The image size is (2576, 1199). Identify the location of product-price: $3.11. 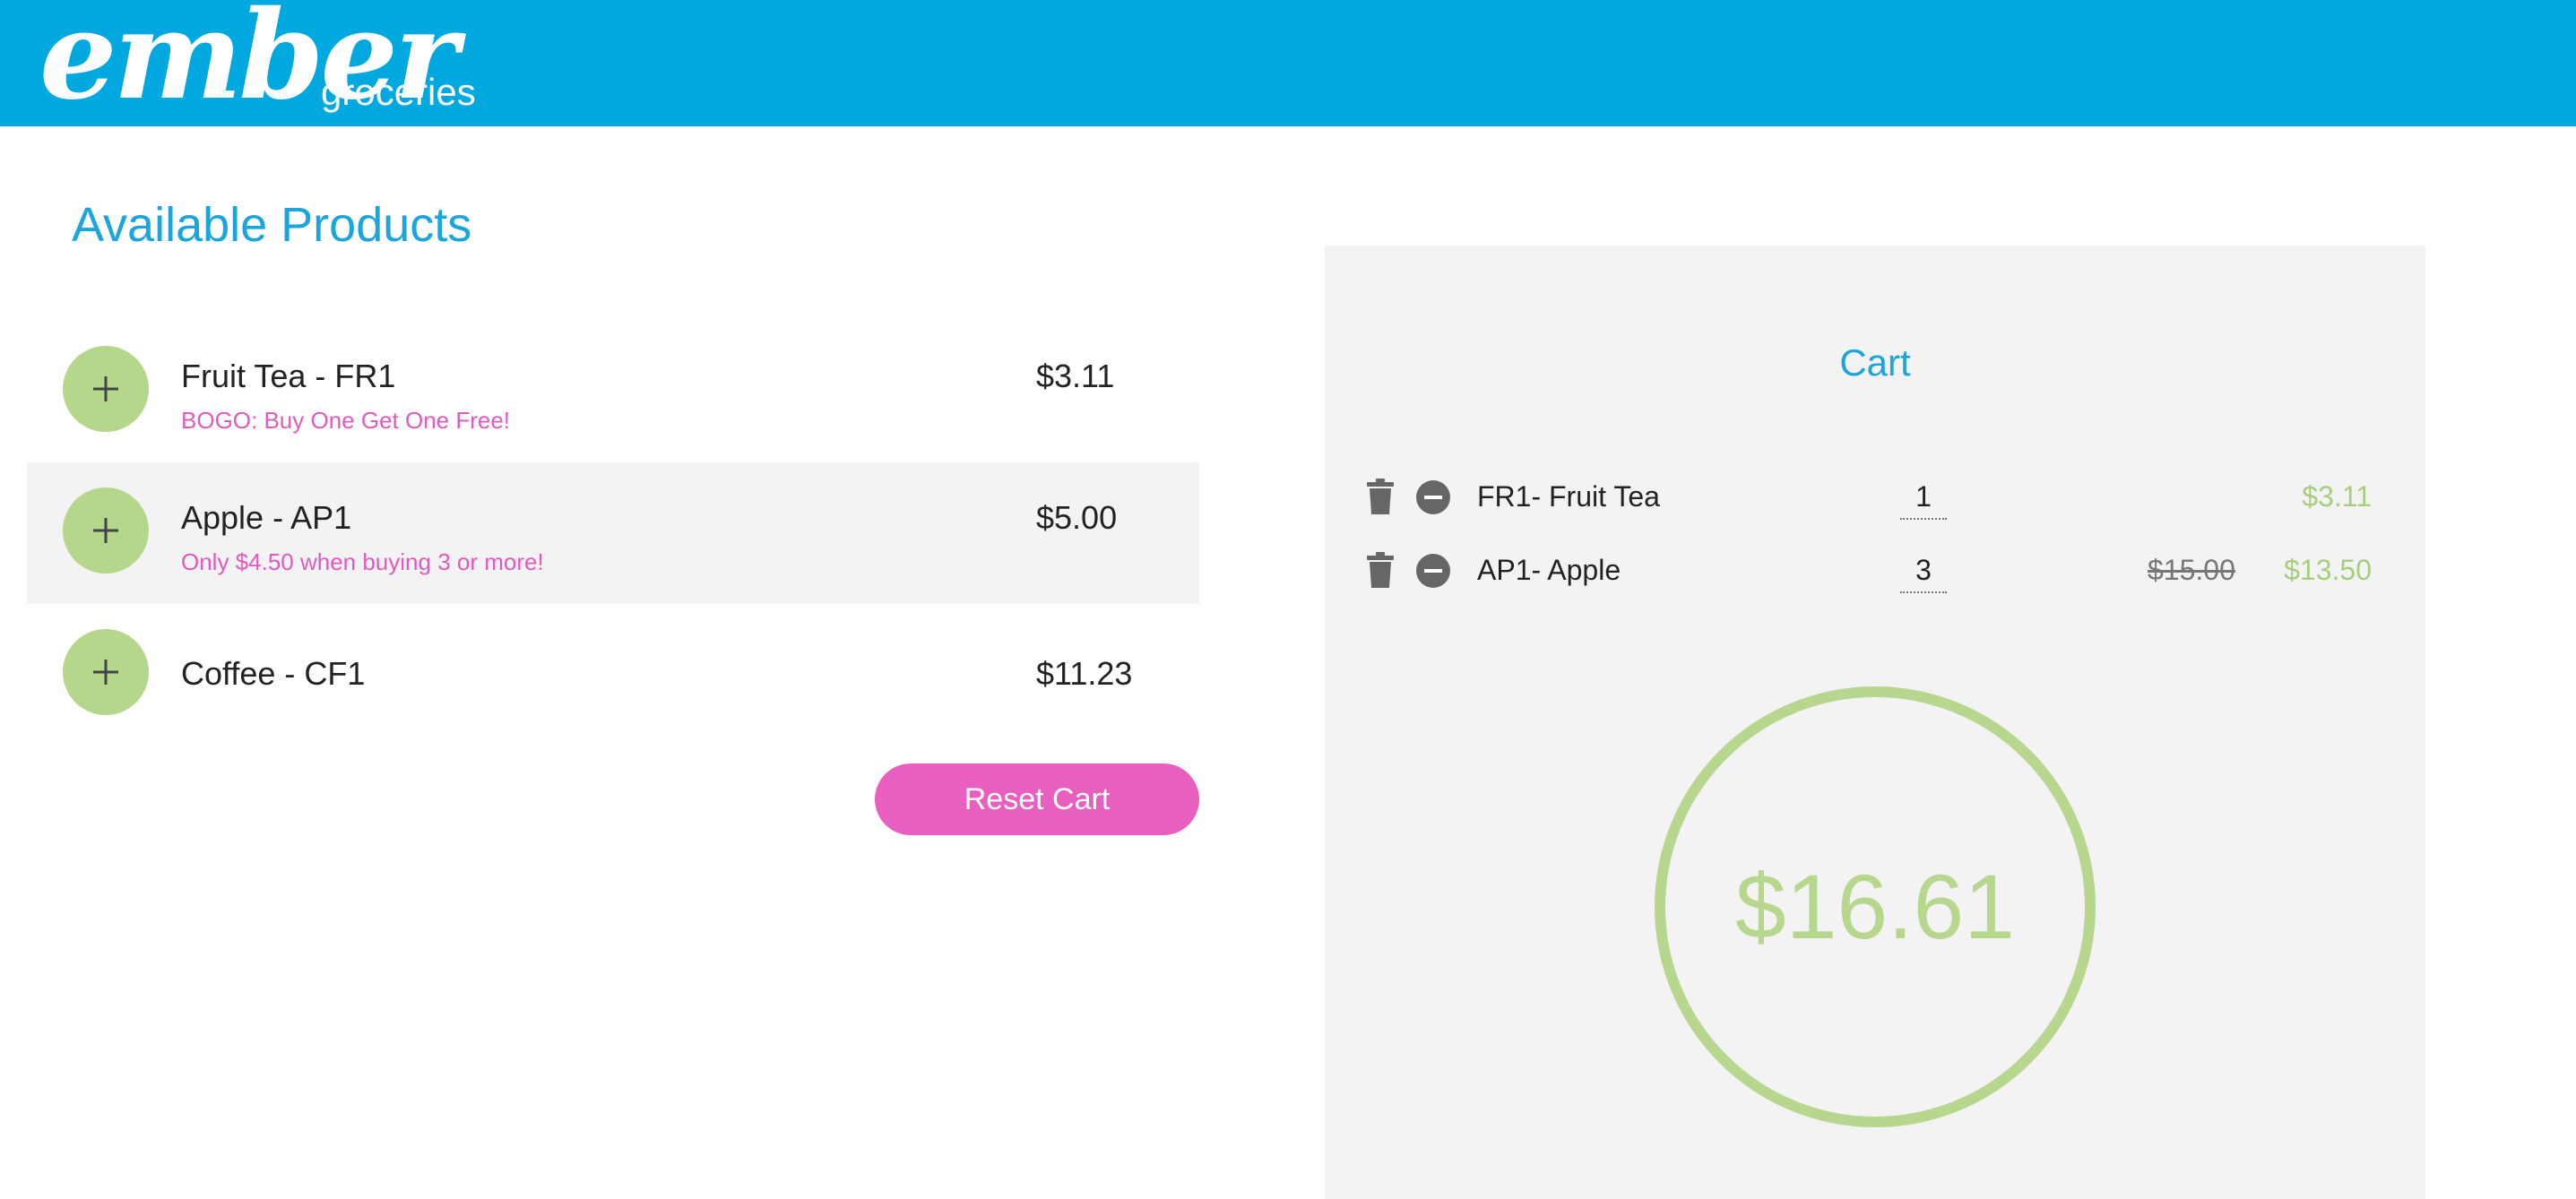
(1075, 376).